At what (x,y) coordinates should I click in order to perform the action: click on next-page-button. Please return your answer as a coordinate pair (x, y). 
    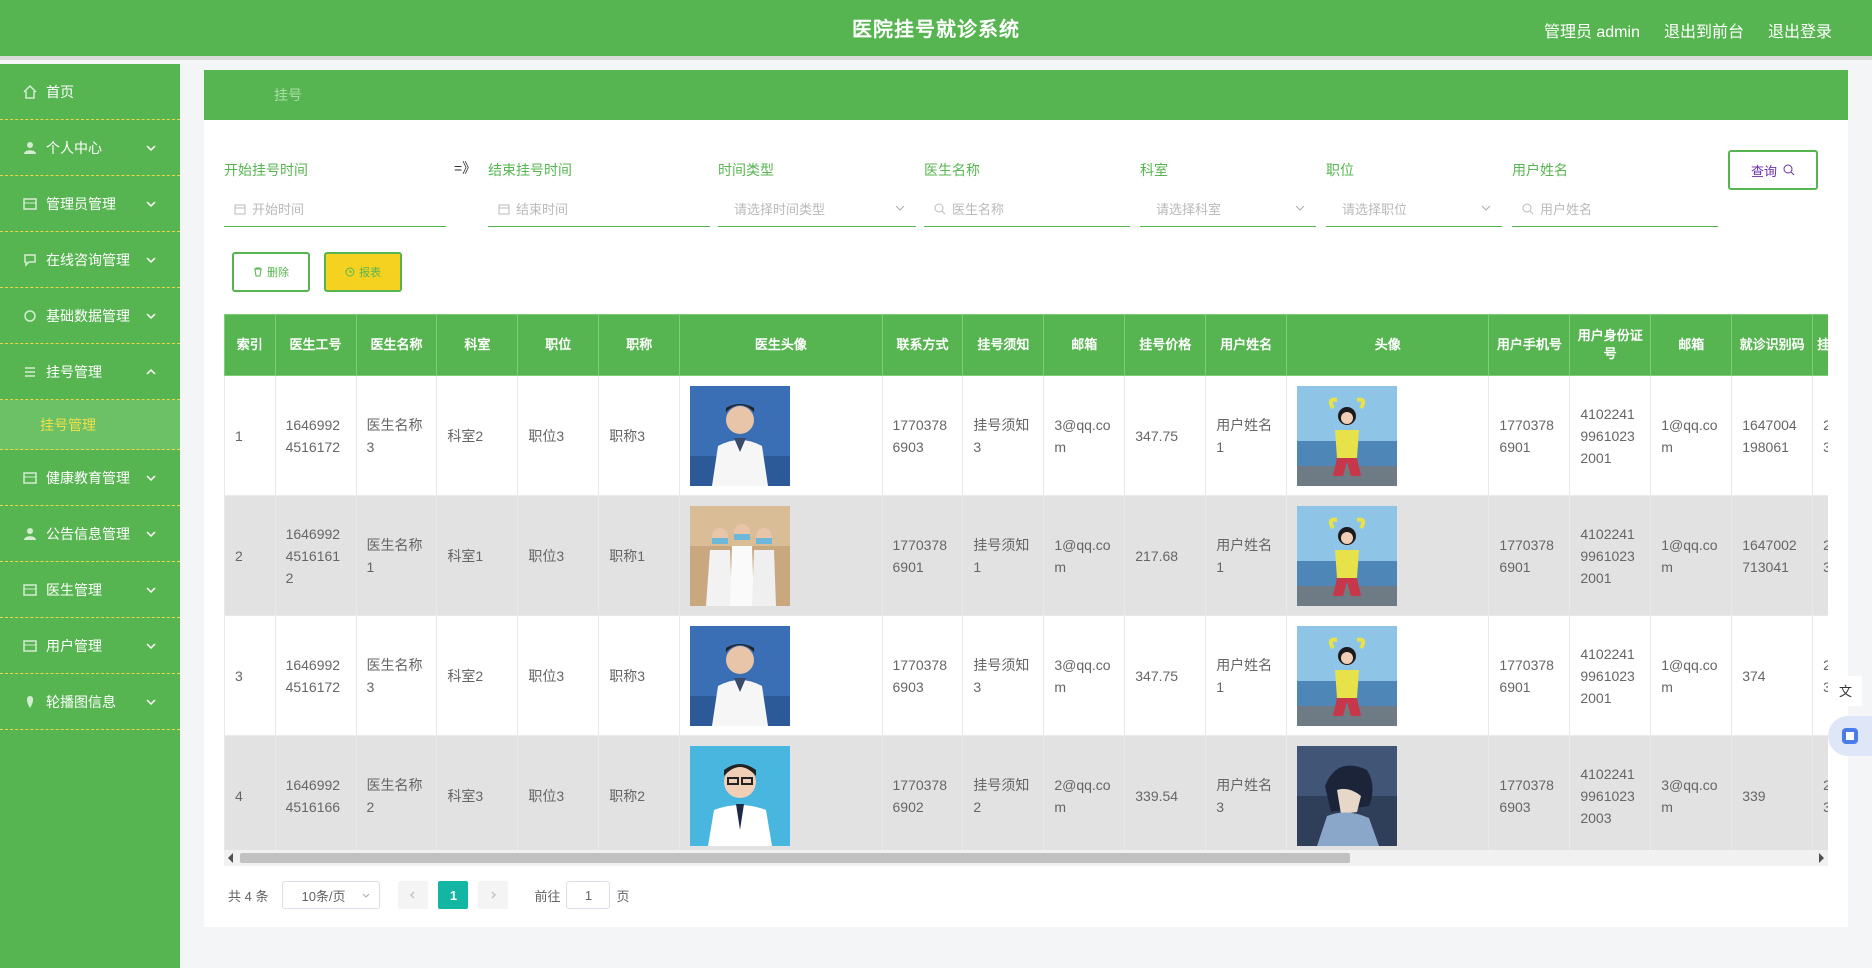
    Looking at the image, I should click on (493, 895).